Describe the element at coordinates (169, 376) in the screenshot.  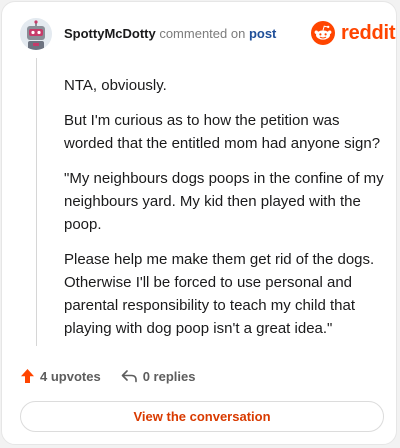
I see `reply-count: 0 replies` at that location.